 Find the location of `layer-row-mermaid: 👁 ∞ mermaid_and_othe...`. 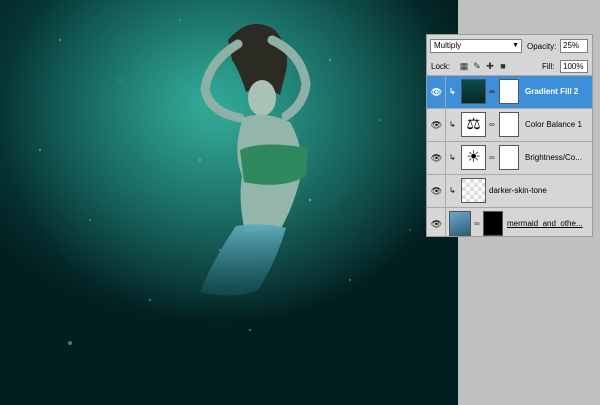

layer-row-mermaid: 👁 ∞ mermaid_and_othe... is located at coordinates (509, 222).